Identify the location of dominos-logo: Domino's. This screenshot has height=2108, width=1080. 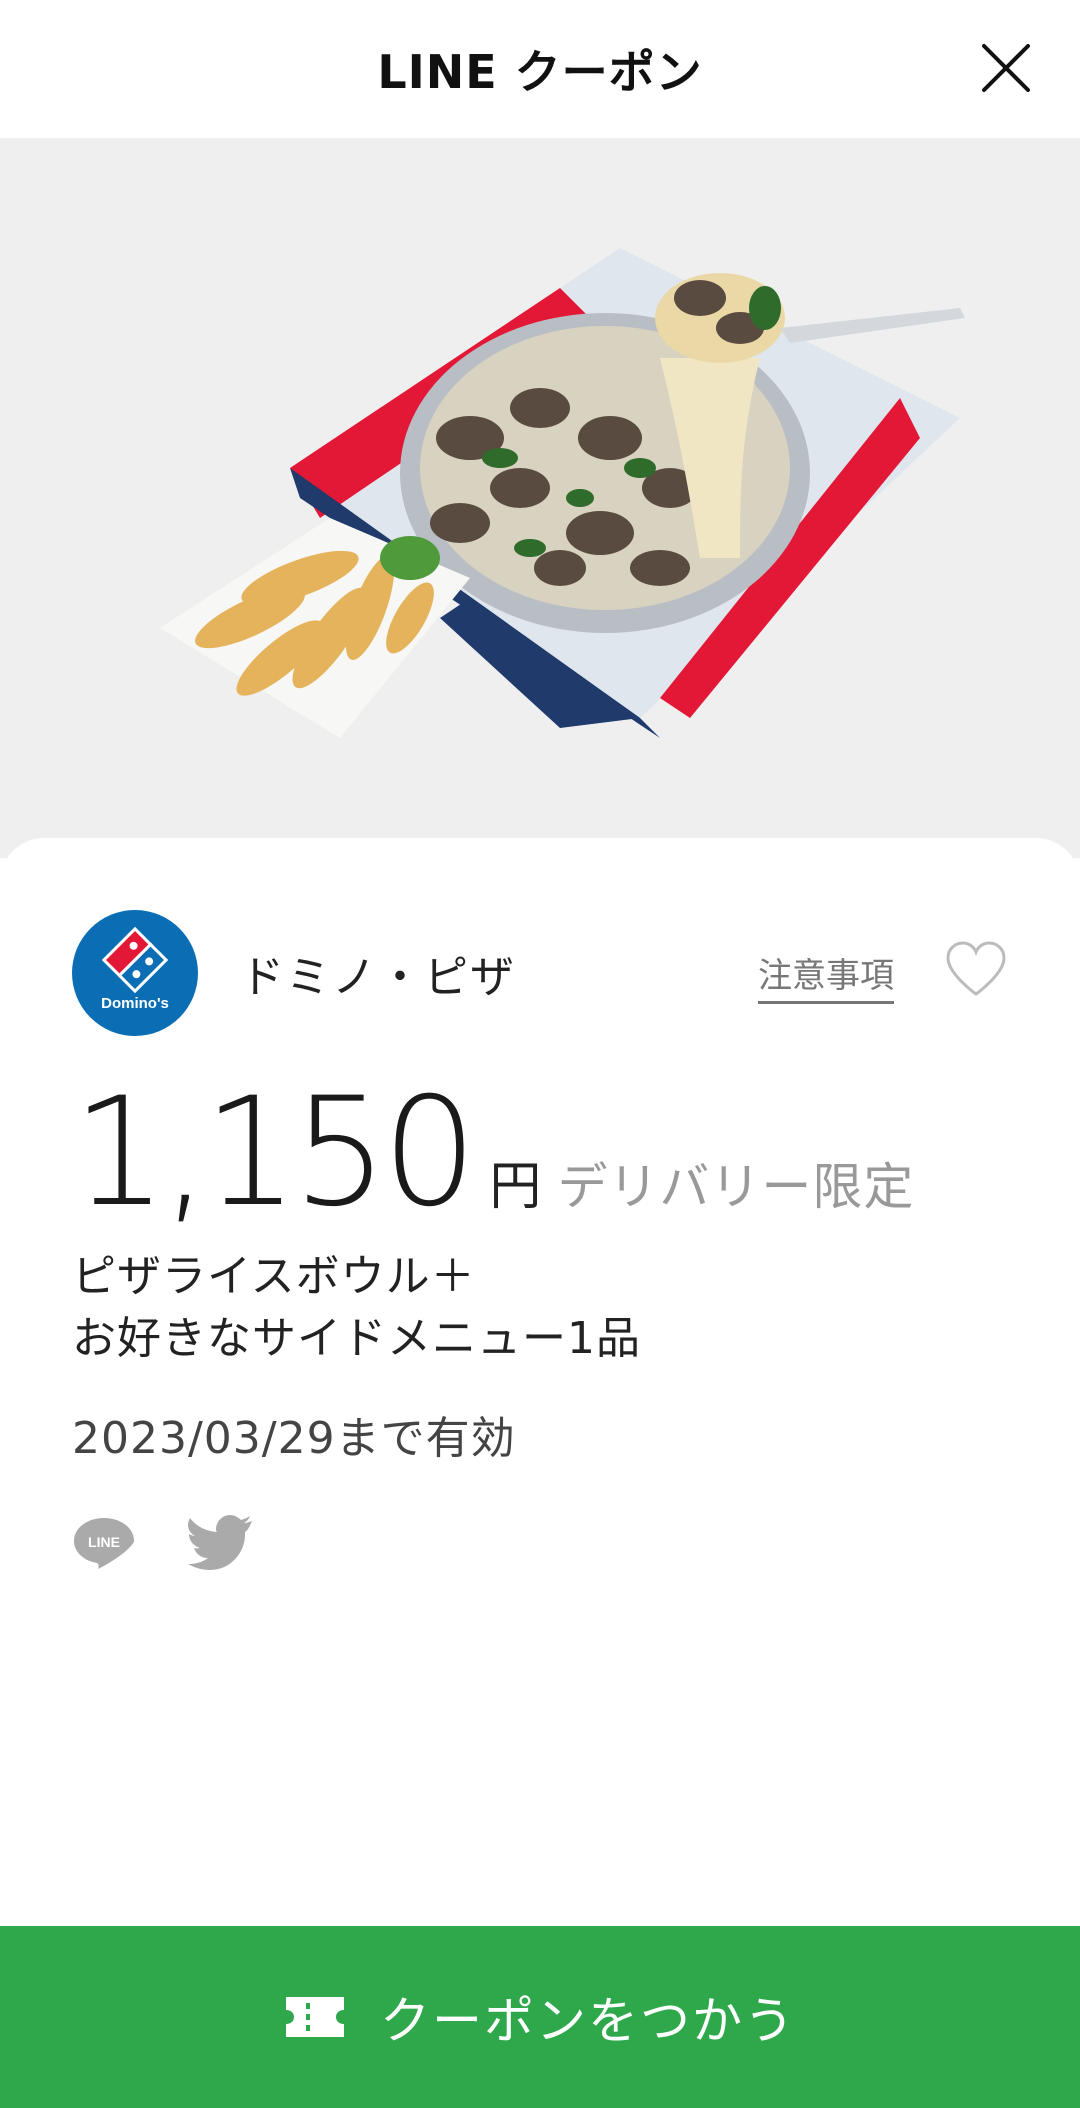
(135, 973).